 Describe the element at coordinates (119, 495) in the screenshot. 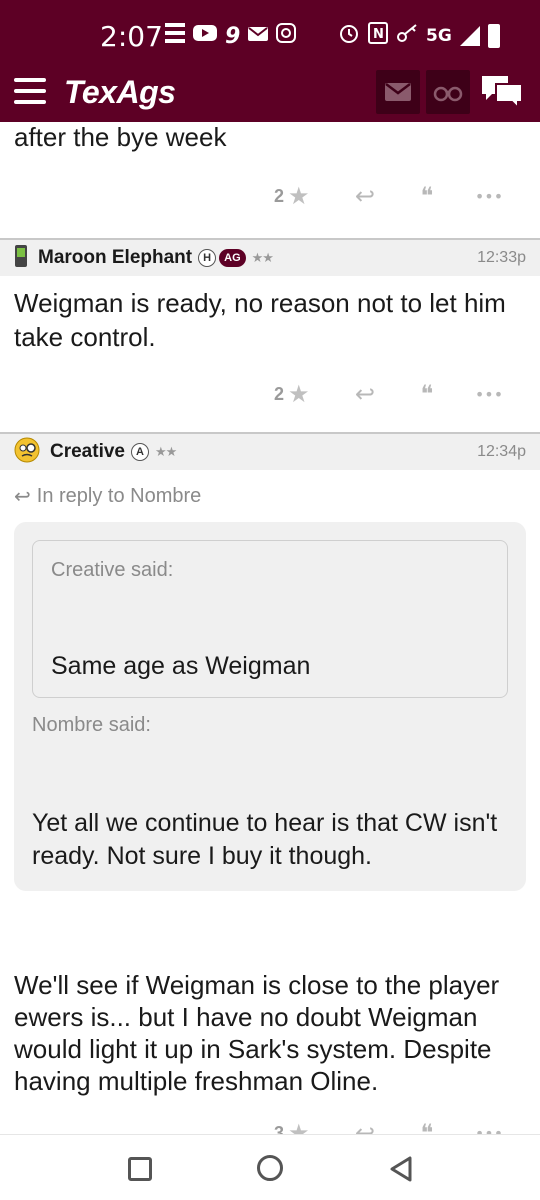

I see `reply-to-text: In reply to Nombre` at that location.